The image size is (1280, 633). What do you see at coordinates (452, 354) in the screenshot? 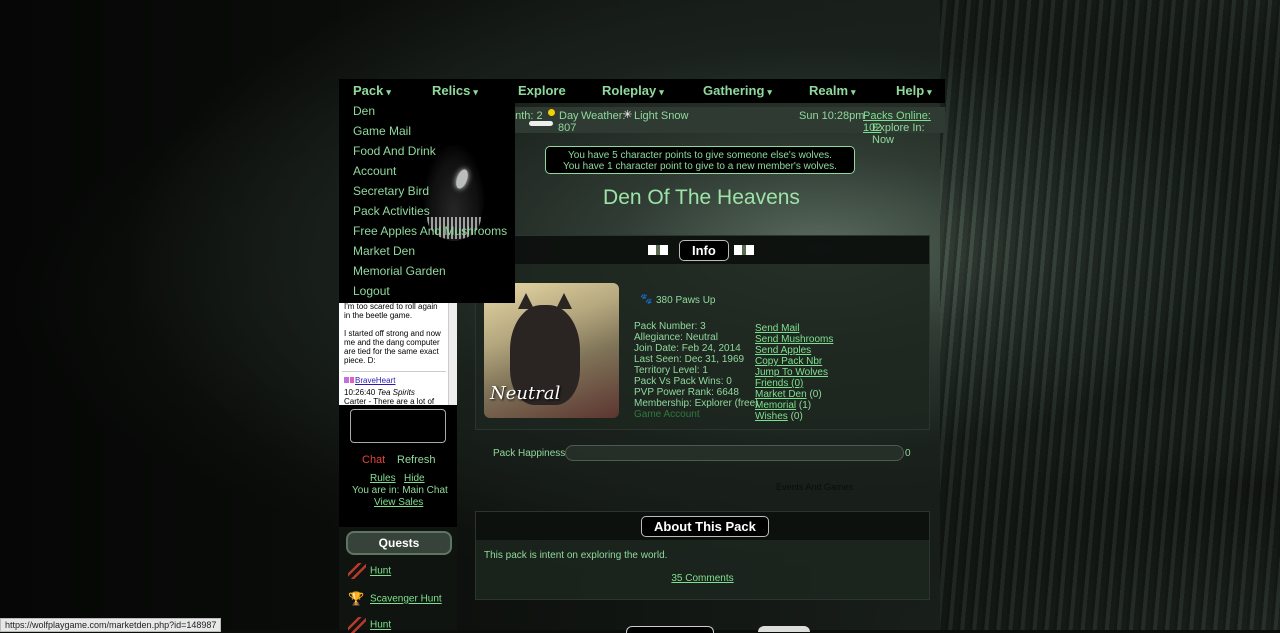
I see `chat-scrollbar` at bounding box center [452, 354].